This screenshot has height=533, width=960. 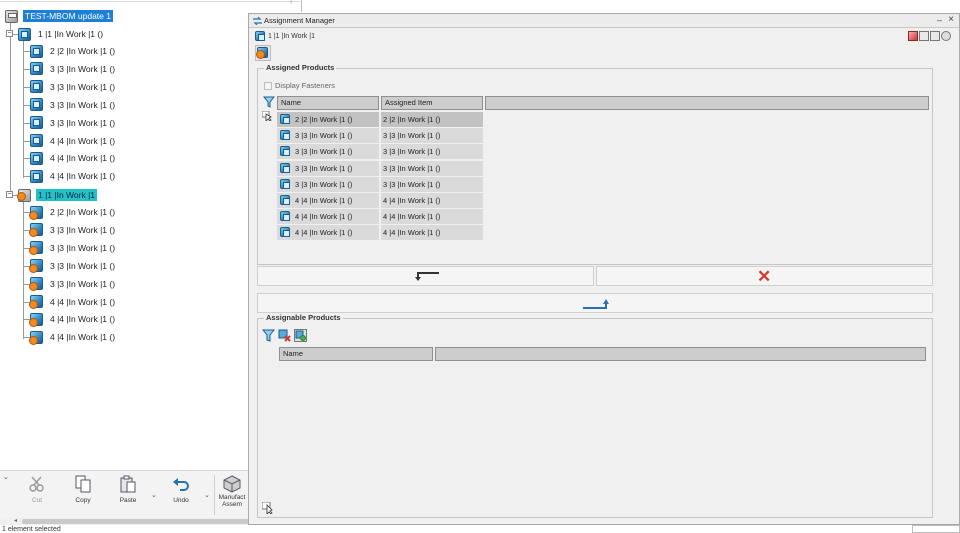 I want to click on settings-icon, so click(x=946, y=36).